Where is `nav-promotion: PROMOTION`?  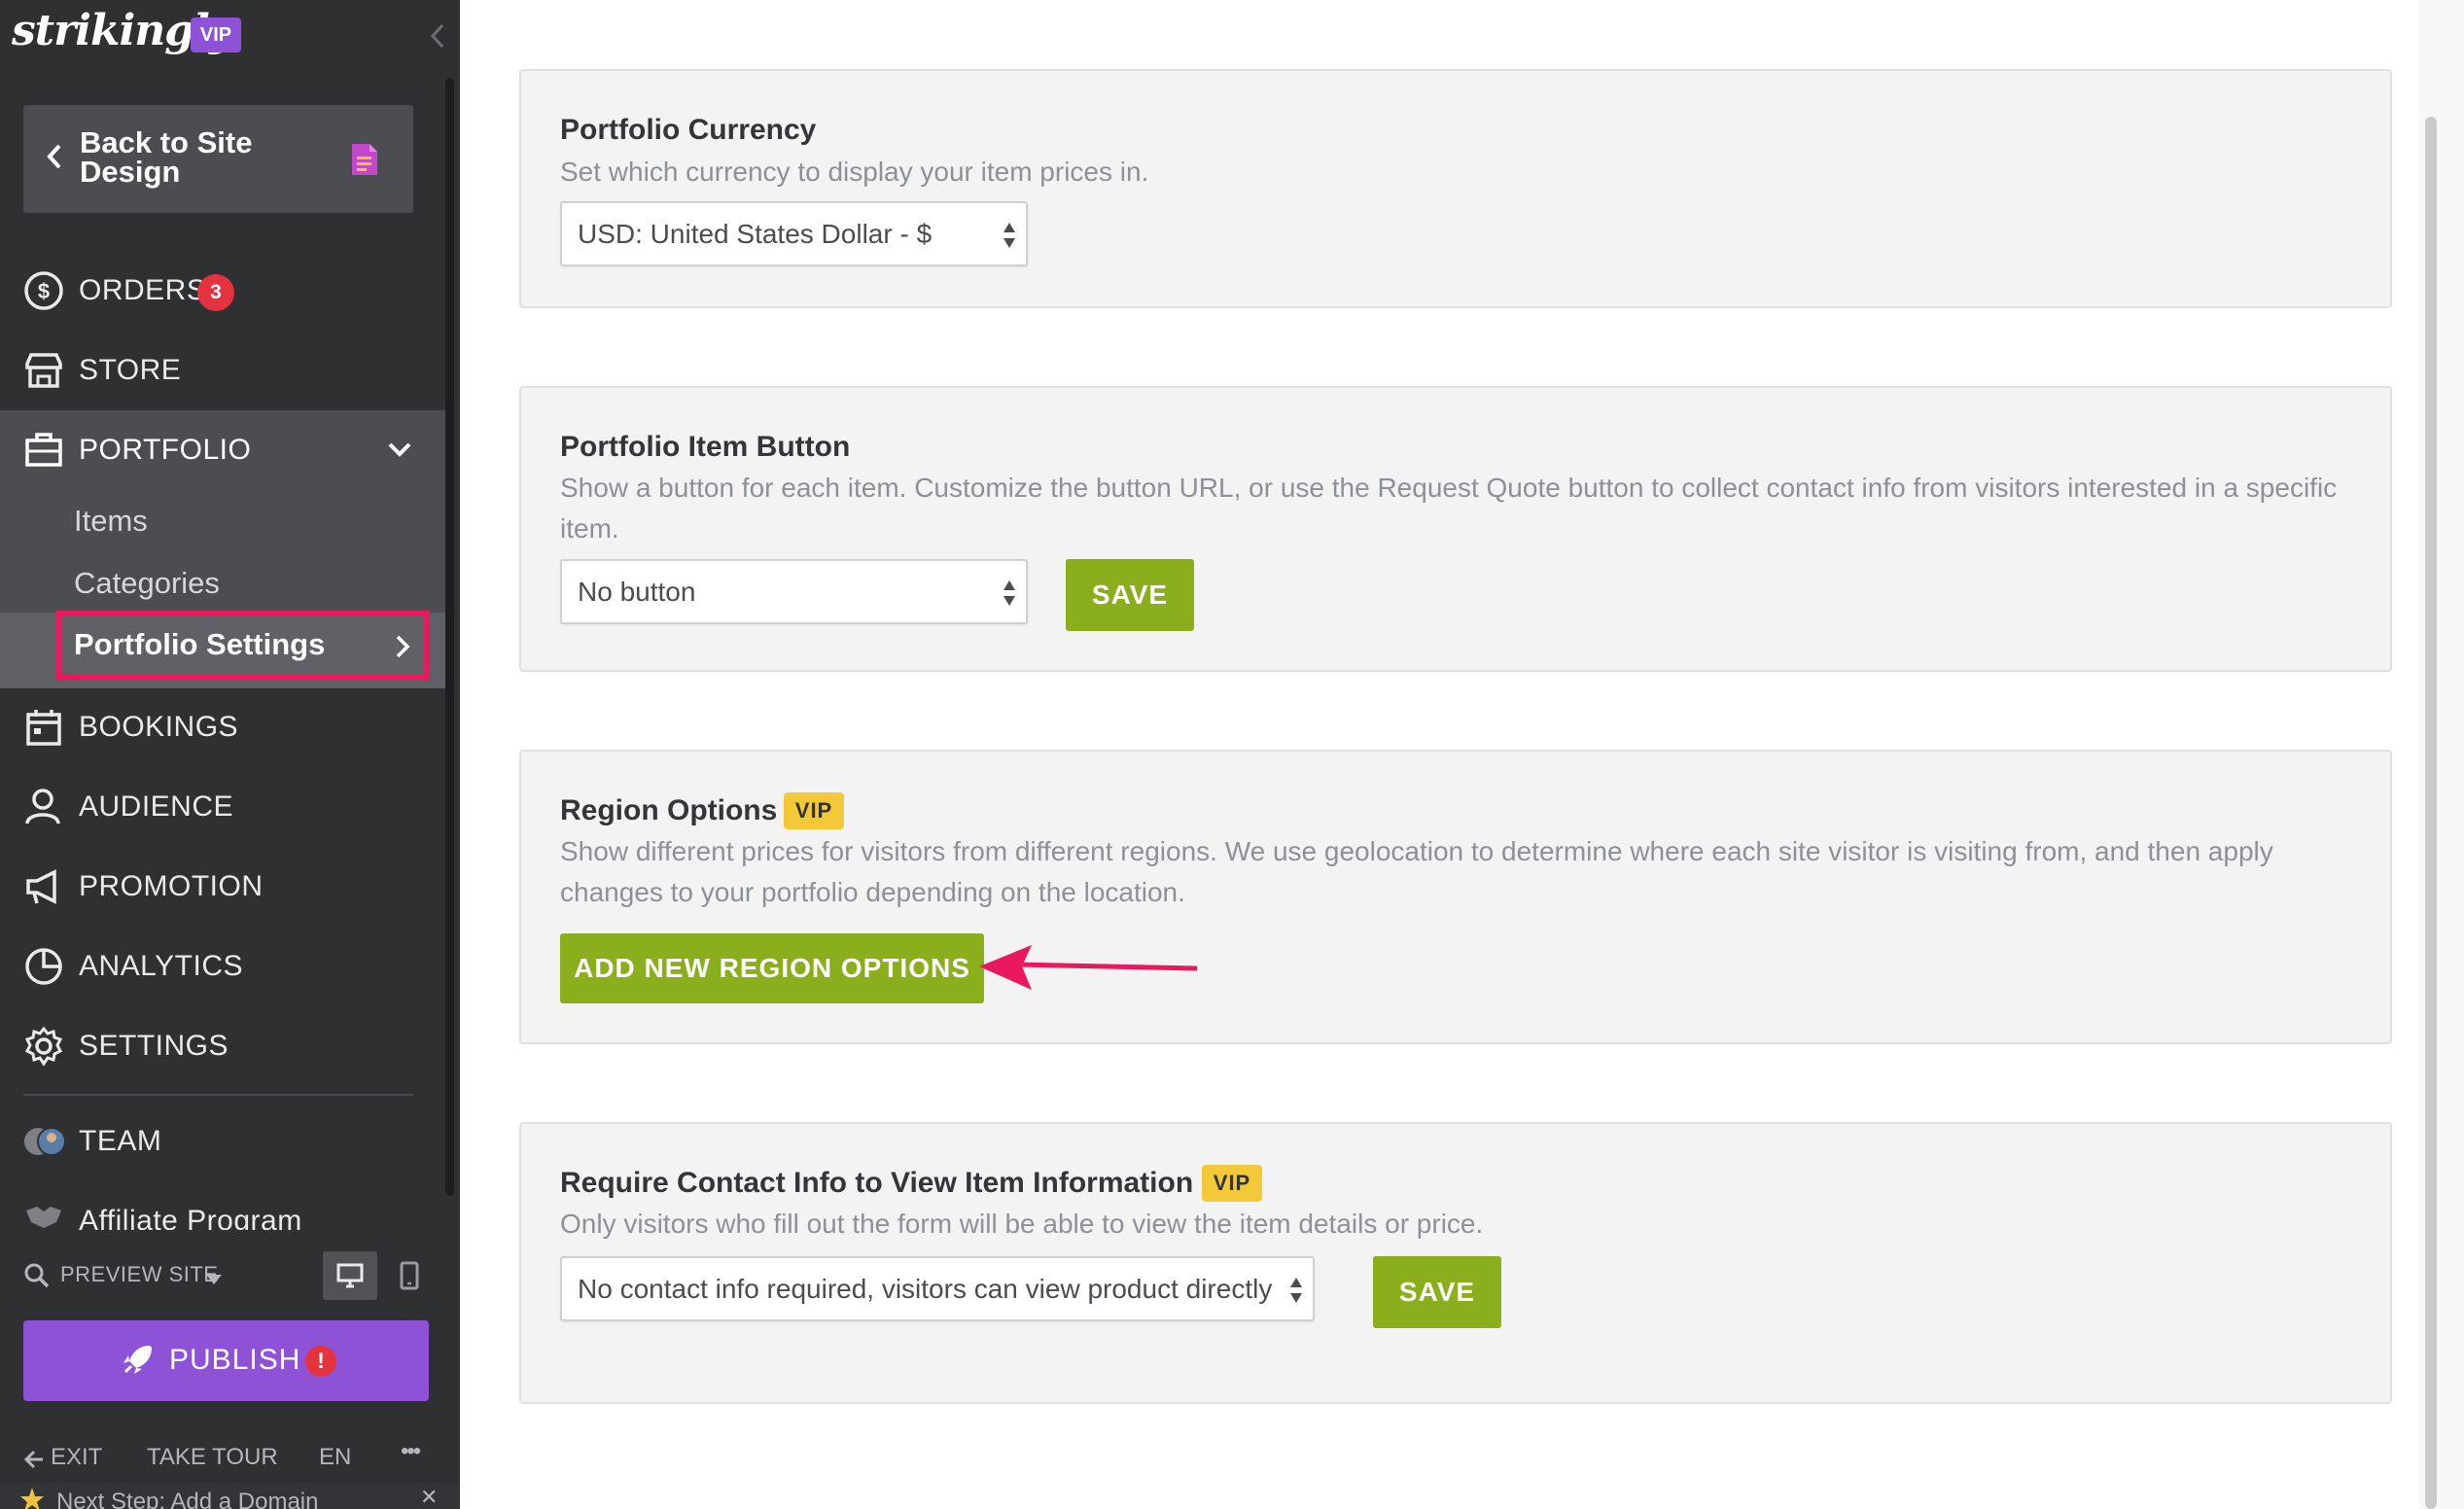
nav-promotion: PROMOTION is located at coordinates (222, 887).